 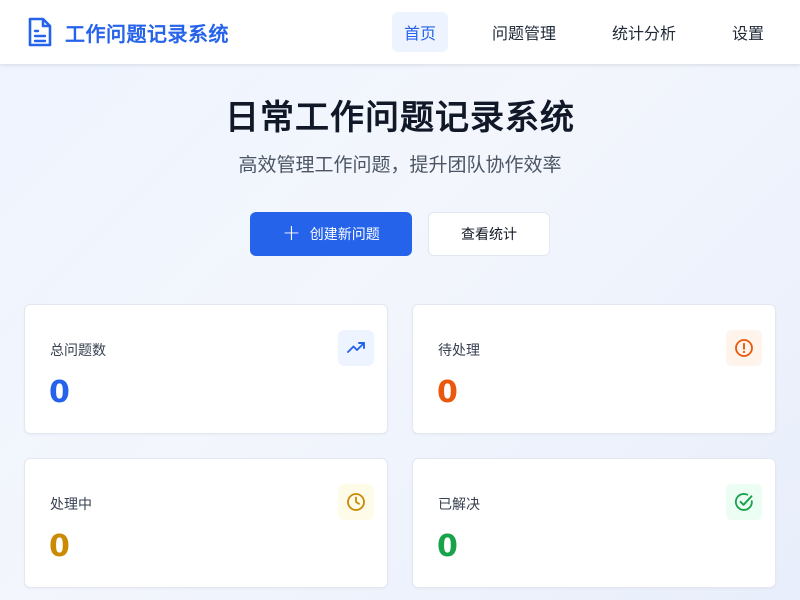 What do you see at coordinates (644, 32) in the screenshot?
I see `nav-statistics: 统计分析` at bounding box center [644, 32].